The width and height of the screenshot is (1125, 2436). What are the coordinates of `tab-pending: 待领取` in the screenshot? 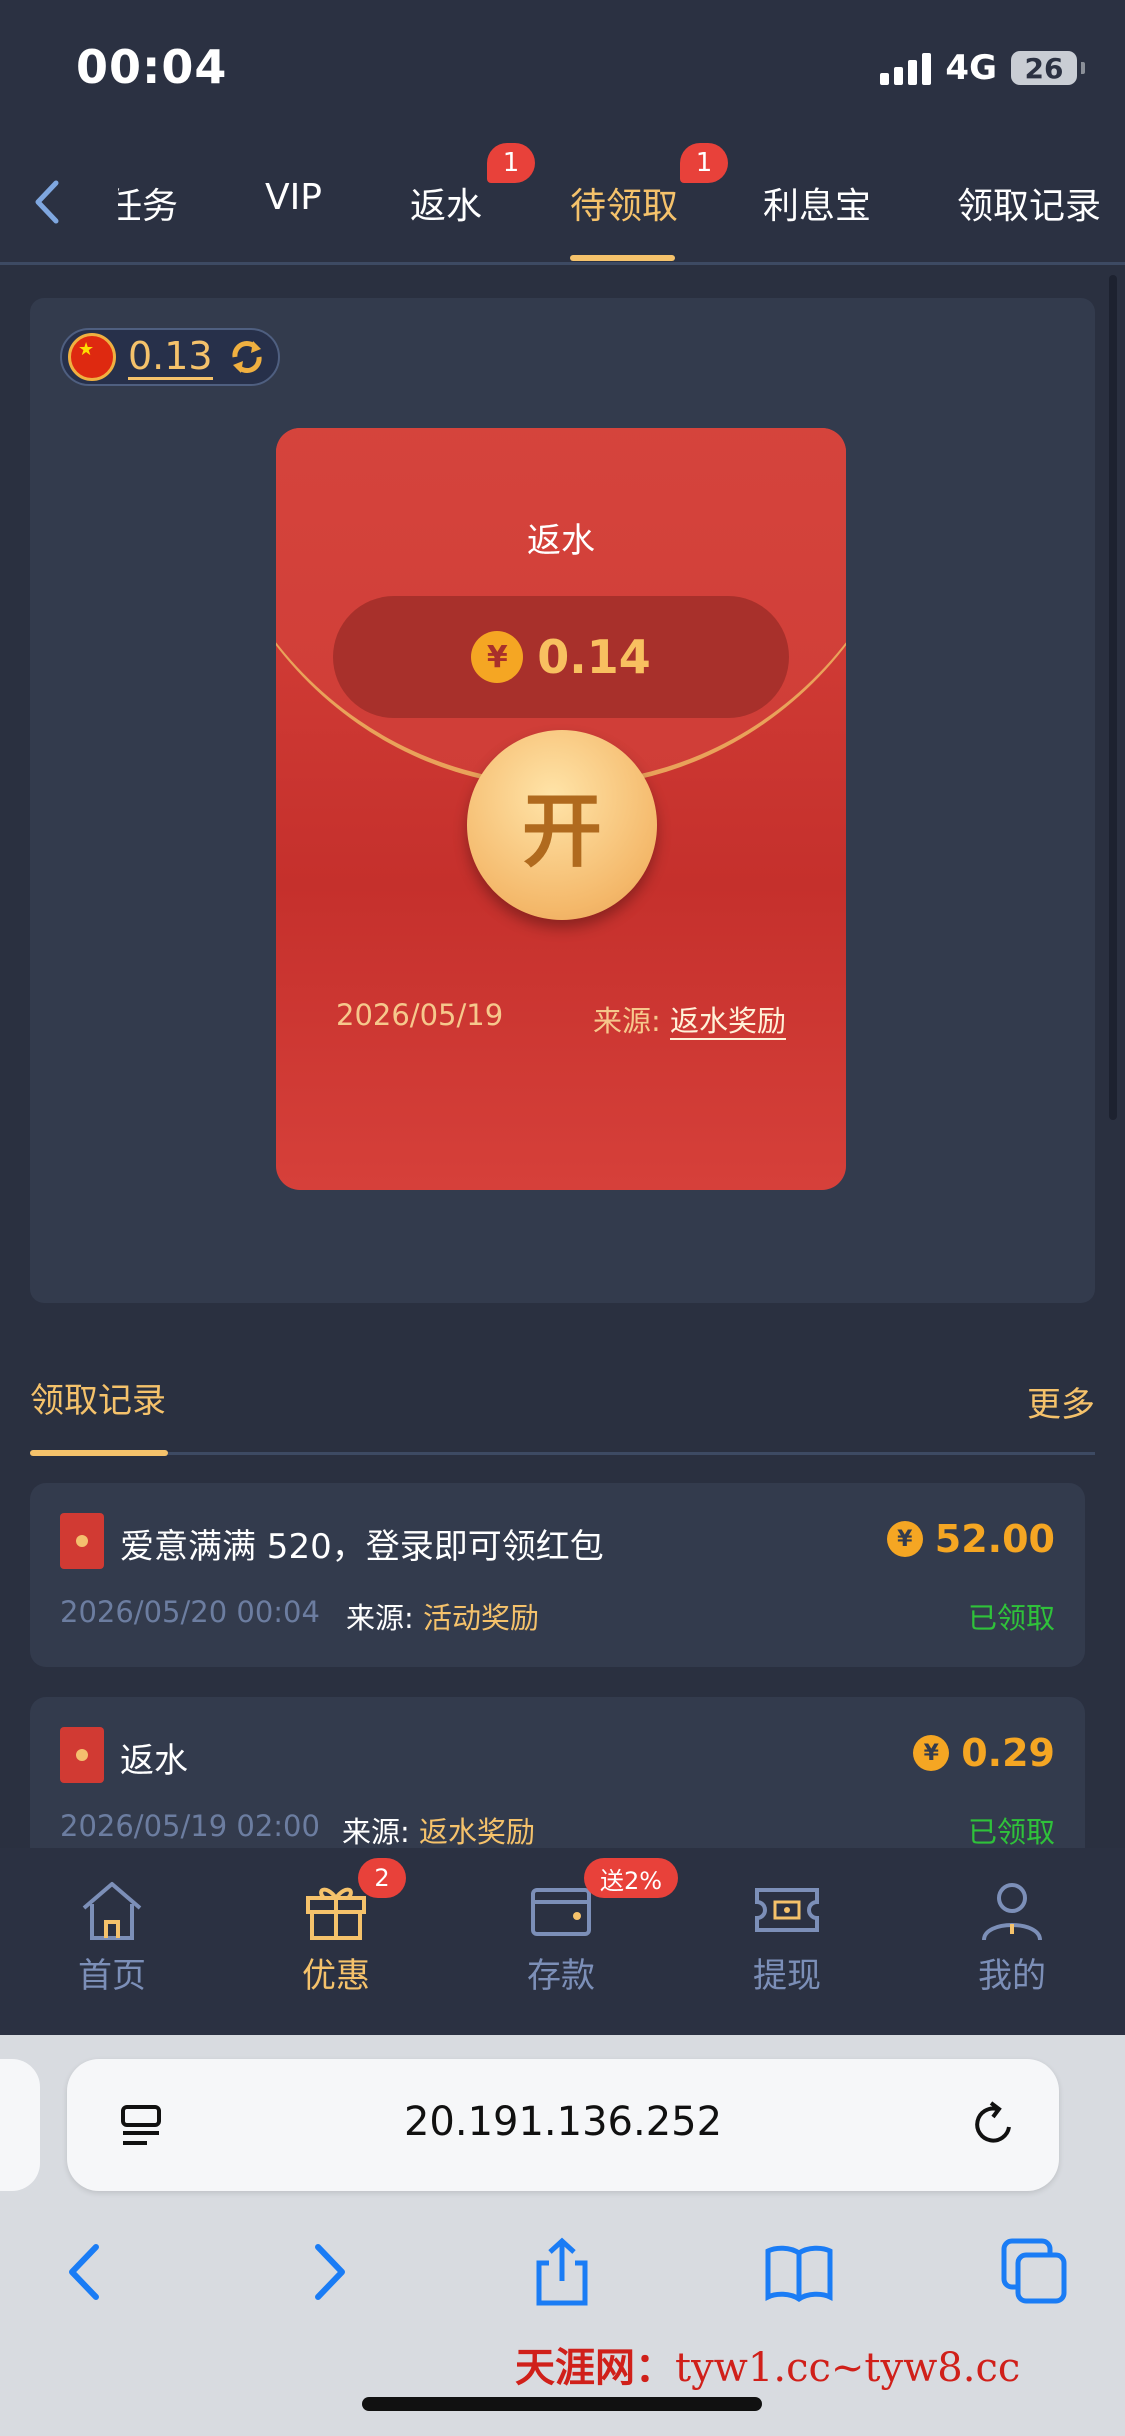 It's located at (624, 203).